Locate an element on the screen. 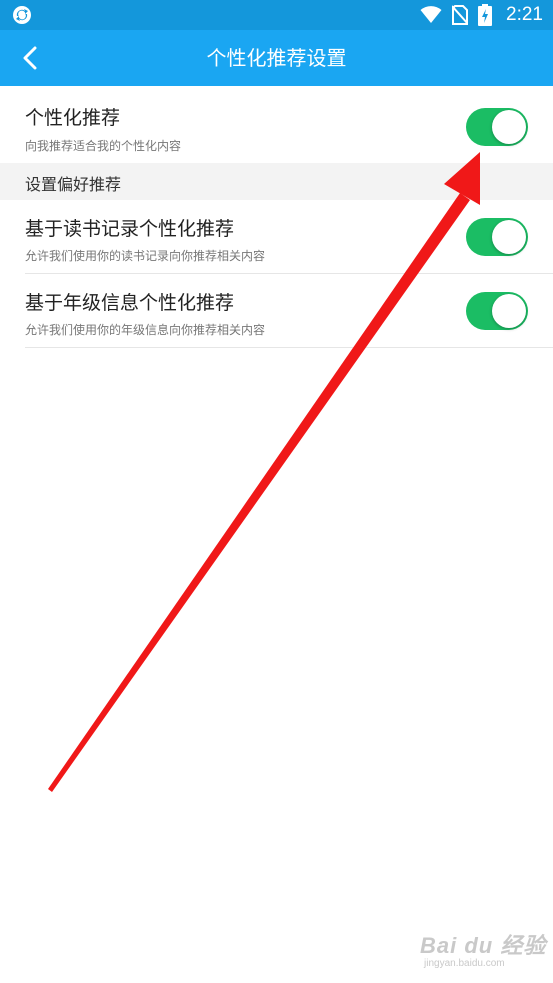  status-icons: 2:21 is located at coordinates (481, 15).